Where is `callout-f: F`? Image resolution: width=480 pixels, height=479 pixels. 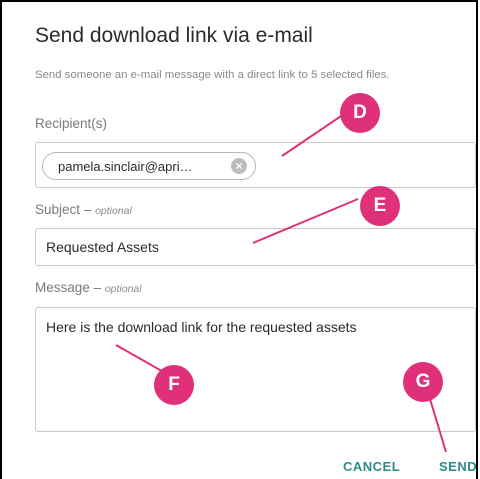
callout-f: F is located at coordinates (174, 385).